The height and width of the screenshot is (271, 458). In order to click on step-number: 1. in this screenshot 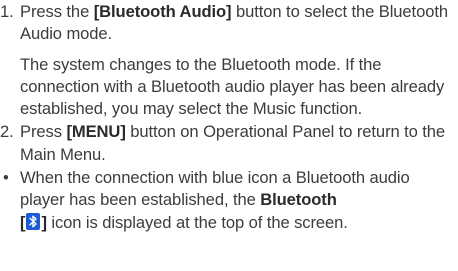, I will do `click(7, 11)`.